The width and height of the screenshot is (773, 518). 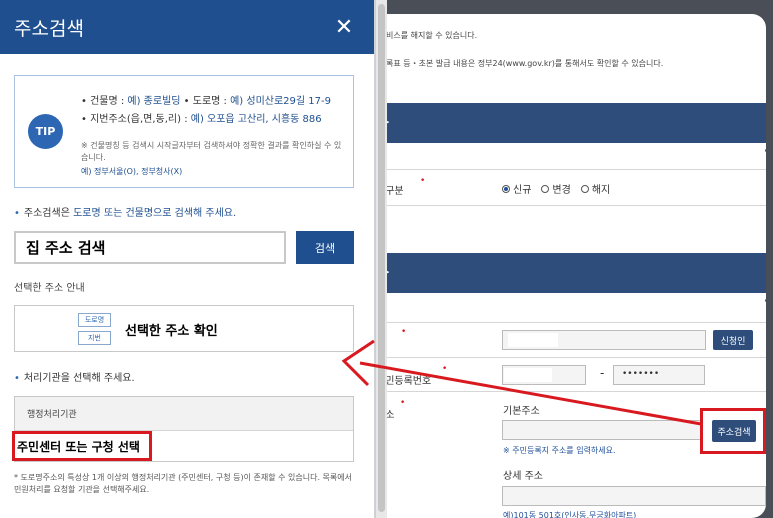 I want to click on scrollbar-thumb, so click(x=381, y=258).